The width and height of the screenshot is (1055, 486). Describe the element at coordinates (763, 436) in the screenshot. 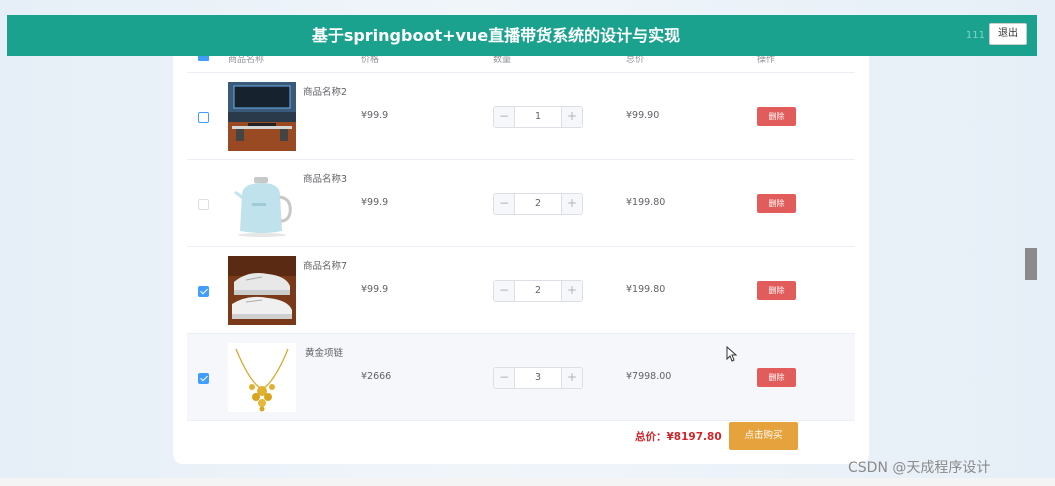

I see `buy-button: 点击购买` at that location.